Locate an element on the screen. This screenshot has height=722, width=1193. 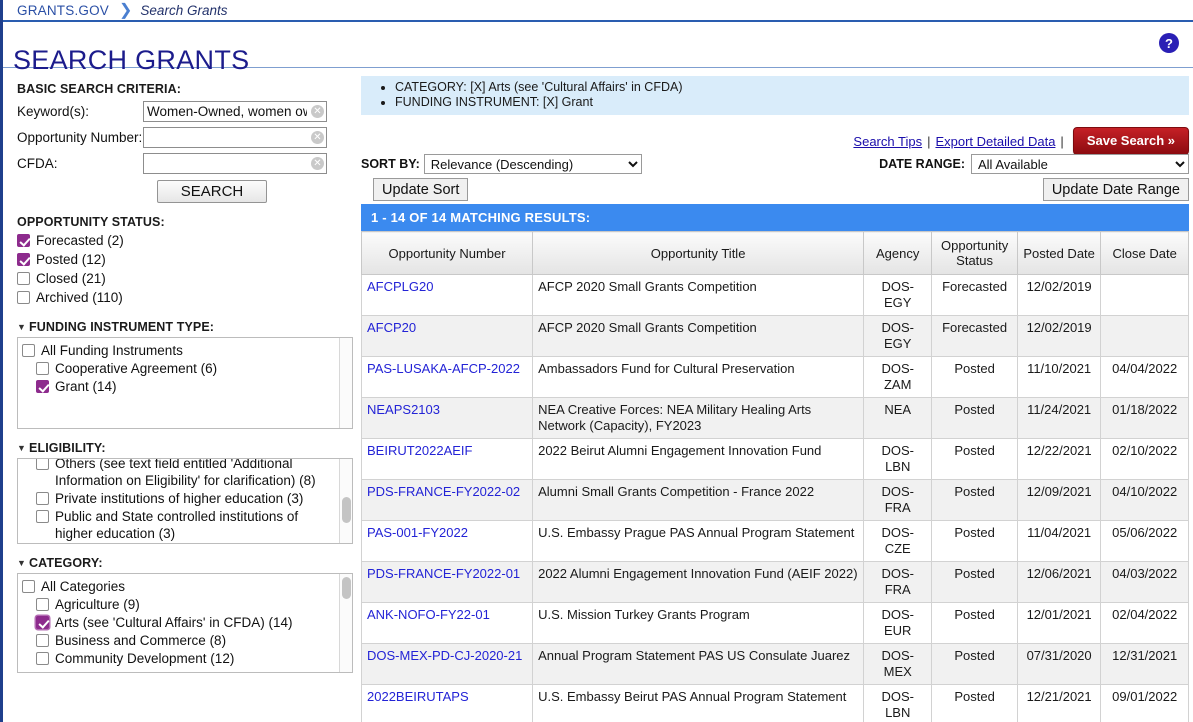
eligibility-3-row: Special district governments (2) is located at coordinates (180, 543).